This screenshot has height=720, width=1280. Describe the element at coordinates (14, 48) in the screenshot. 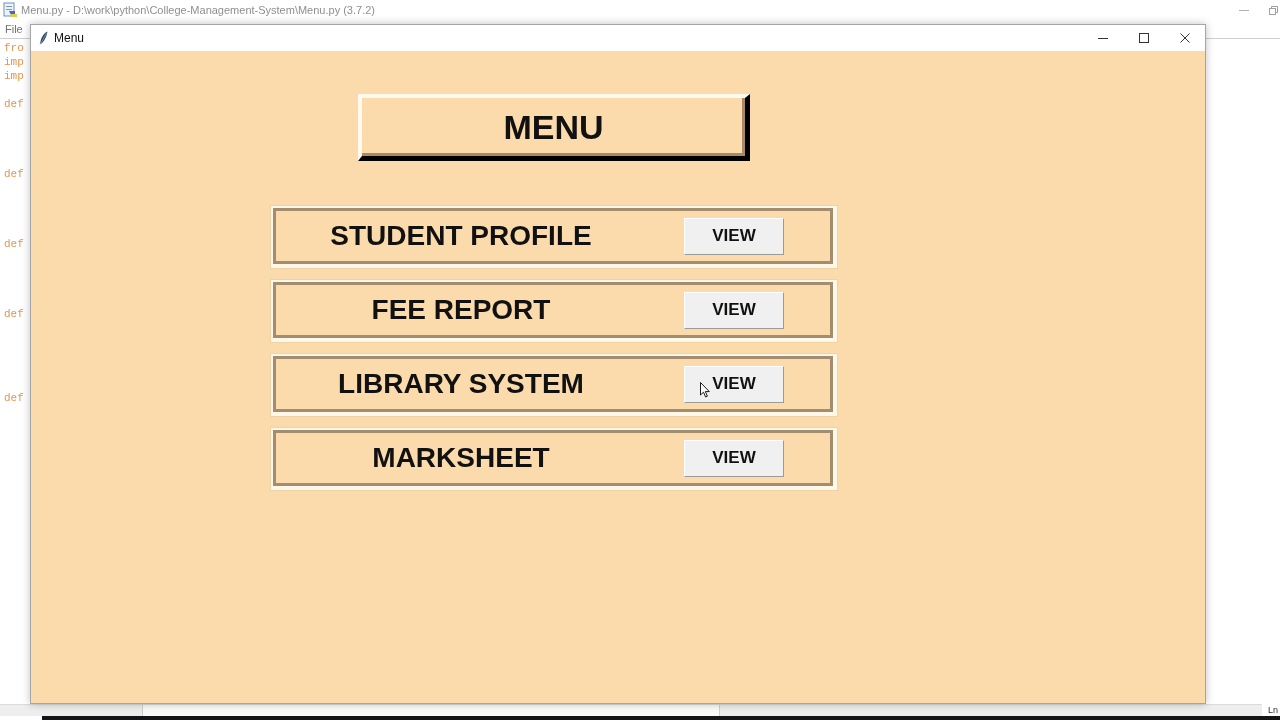

I see `code-line: fro` at that location.